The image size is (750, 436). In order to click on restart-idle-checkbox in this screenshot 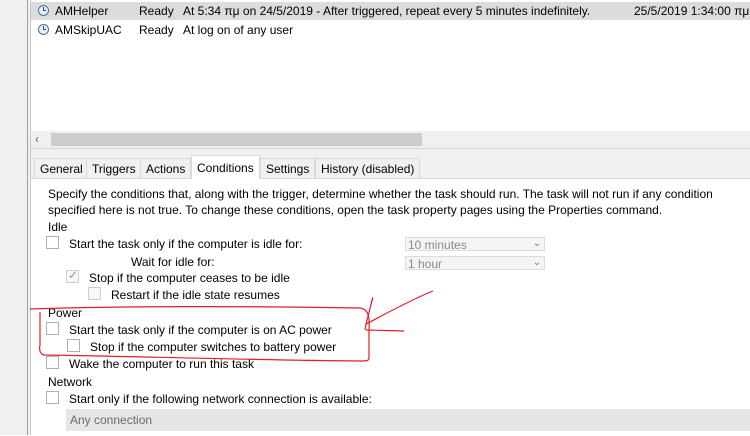, I will do `click(94, 293)`.